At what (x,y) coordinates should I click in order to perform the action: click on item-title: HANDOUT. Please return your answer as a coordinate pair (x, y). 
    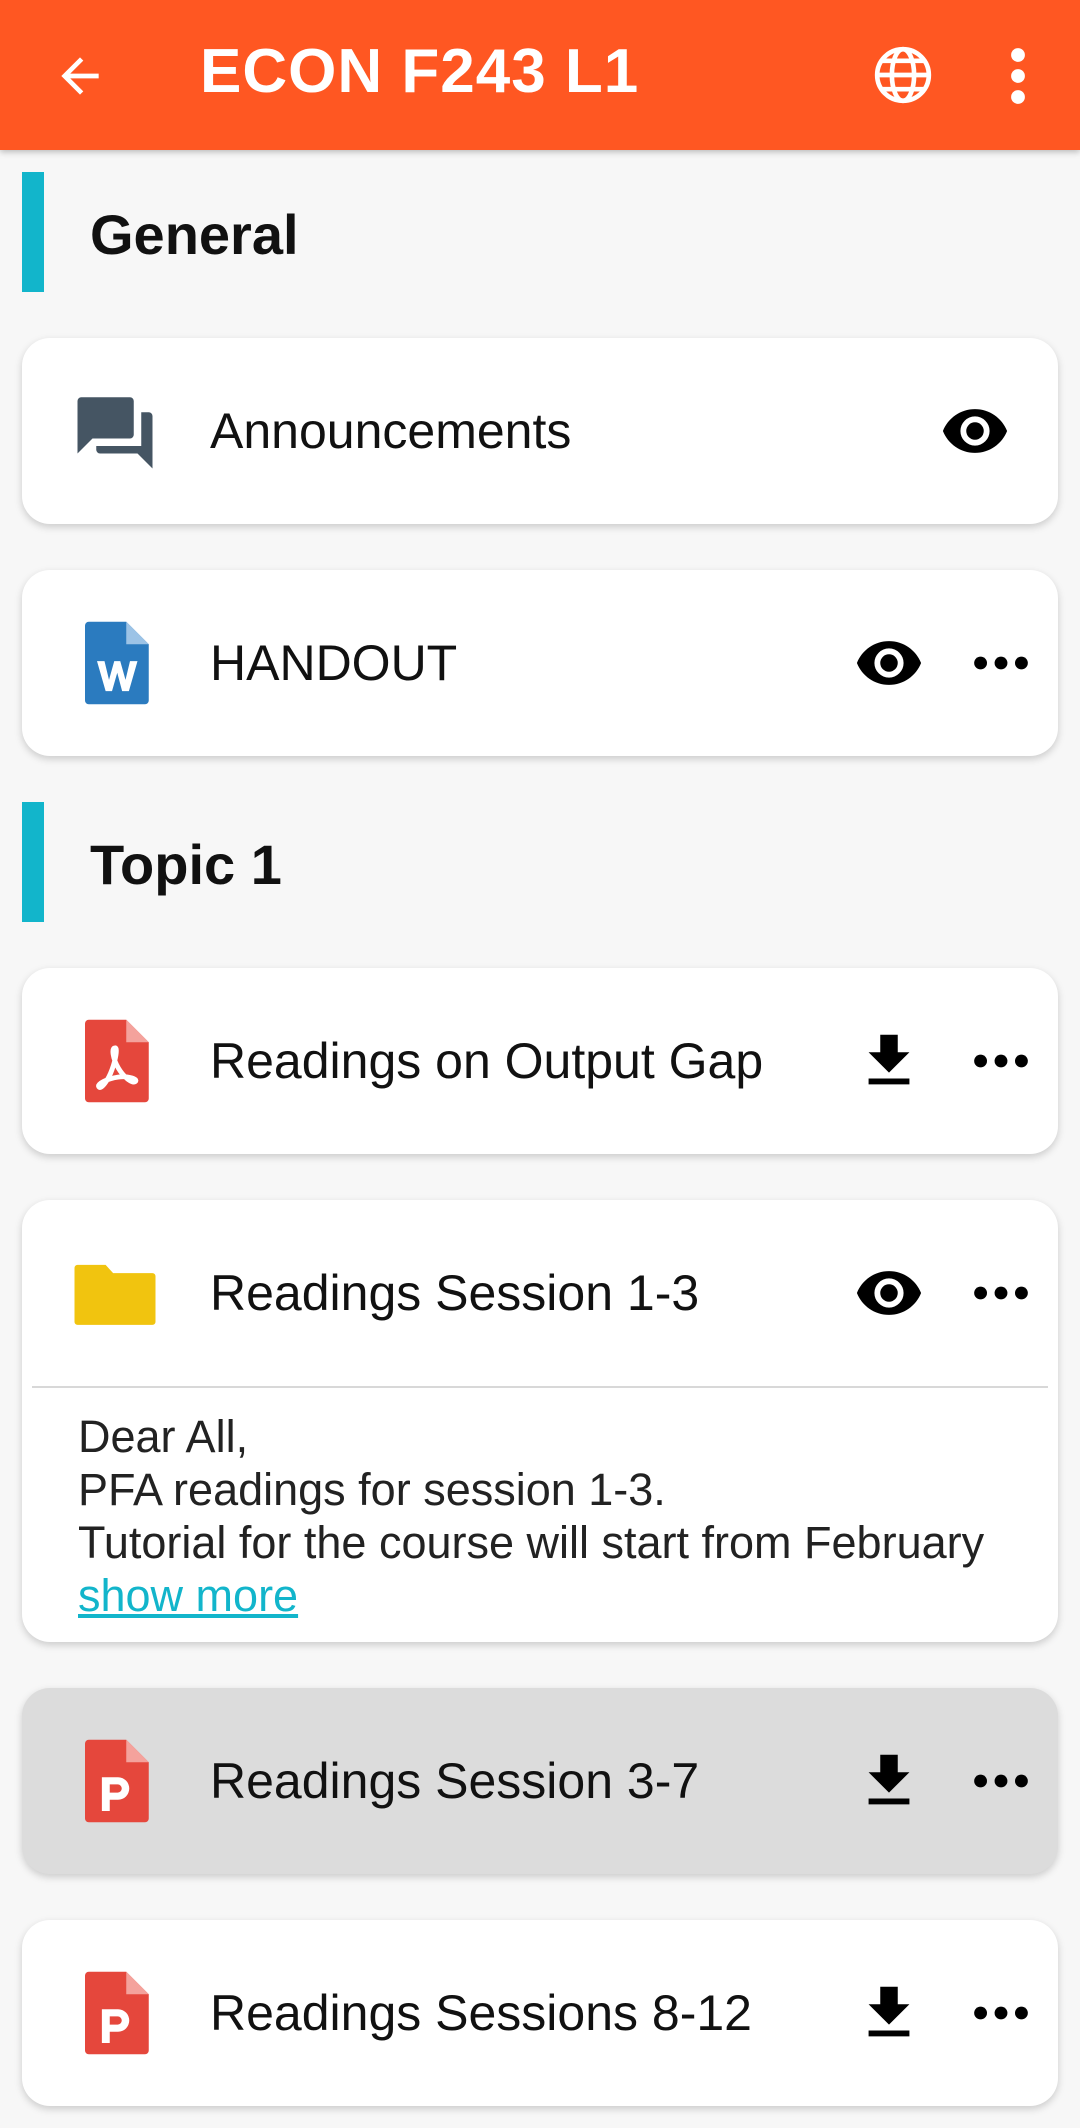
    Looking at the image, I should click on (334, 663).